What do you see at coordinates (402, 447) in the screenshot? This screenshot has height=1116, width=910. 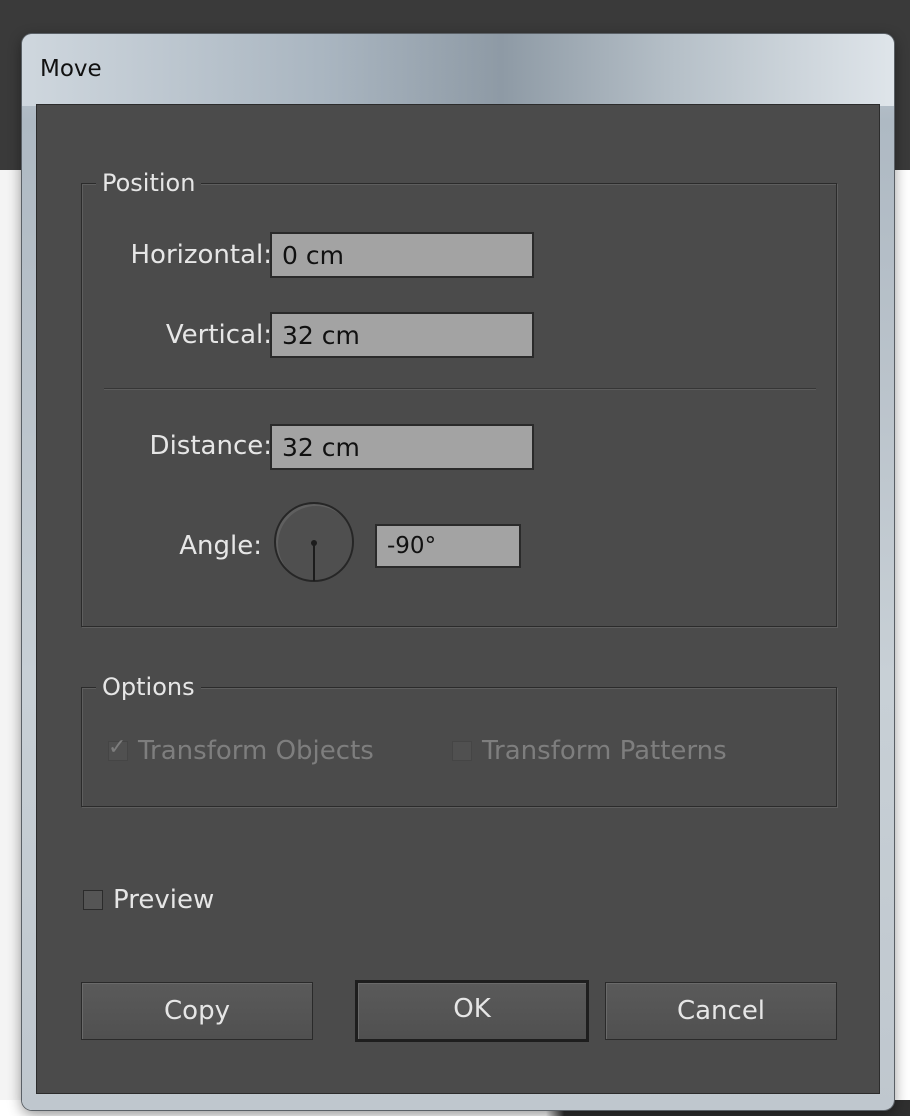 I see `distance-input` at bounding box center [402, 447].